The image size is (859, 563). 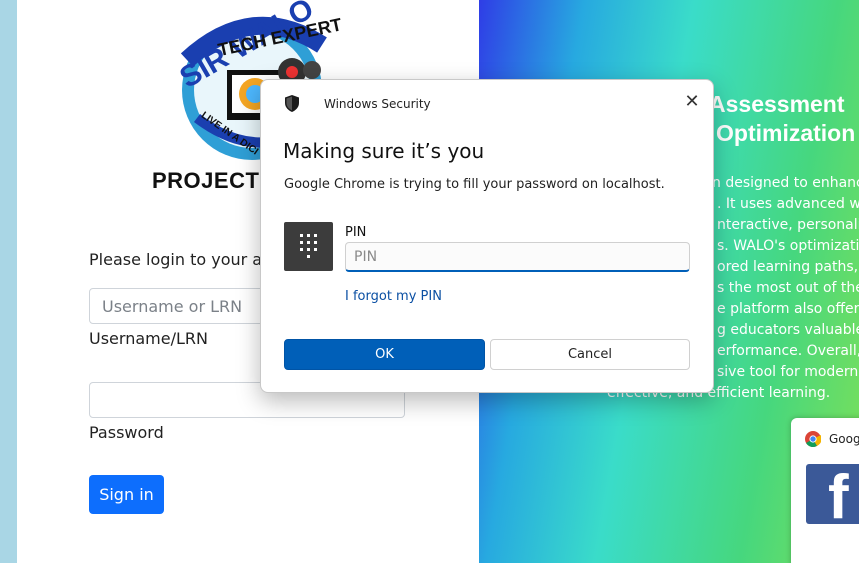 What do you see at coordinates (384, 354) in the screenshot?
I see `ok-button: OK` at bounding box center [384, 354].